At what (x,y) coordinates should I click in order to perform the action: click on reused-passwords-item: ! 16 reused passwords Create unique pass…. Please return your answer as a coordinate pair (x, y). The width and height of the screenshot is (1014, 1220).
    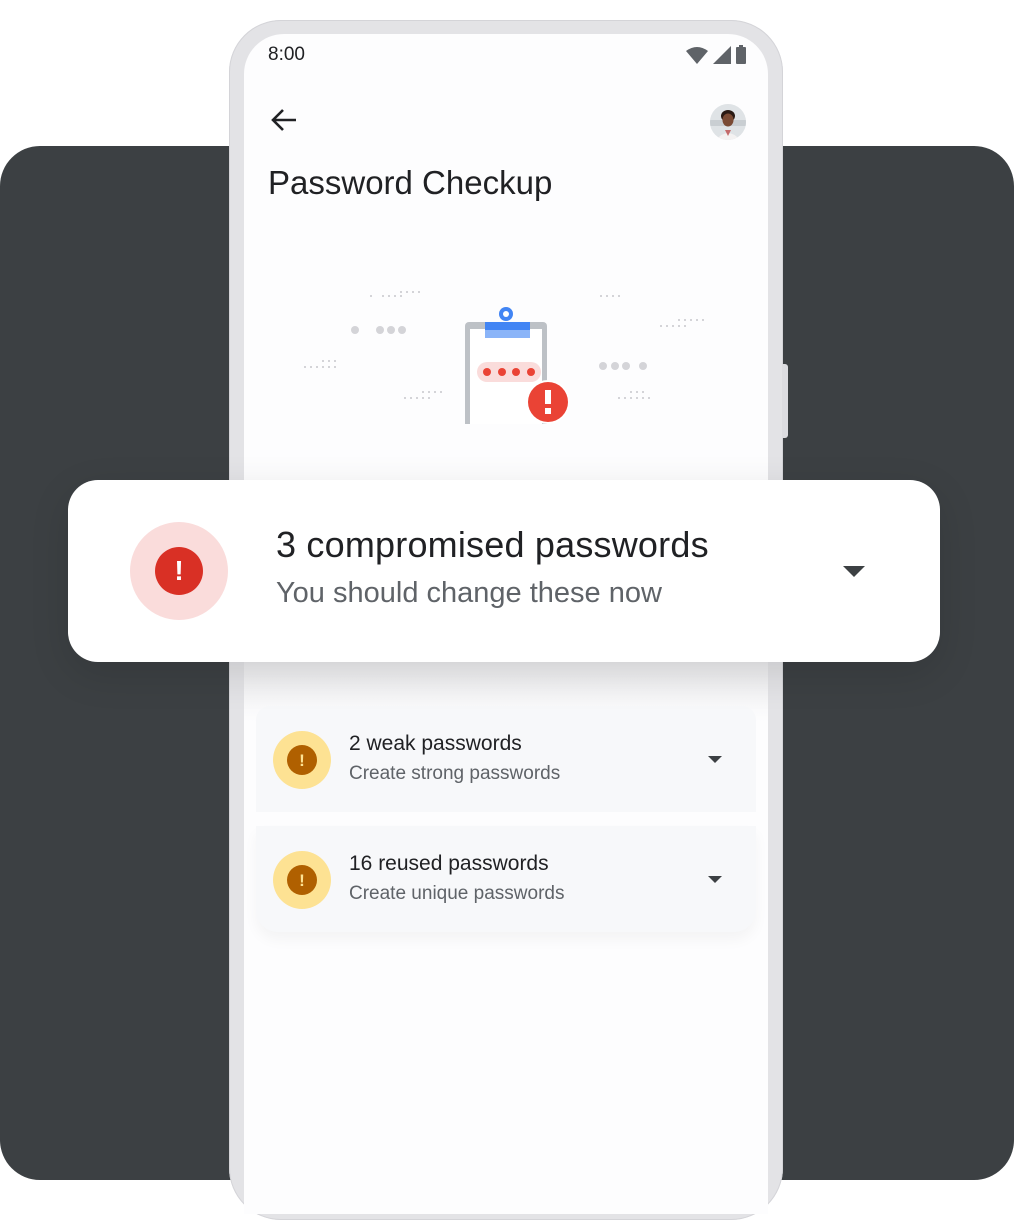
    Looking at the image, I should click on (506, 879).